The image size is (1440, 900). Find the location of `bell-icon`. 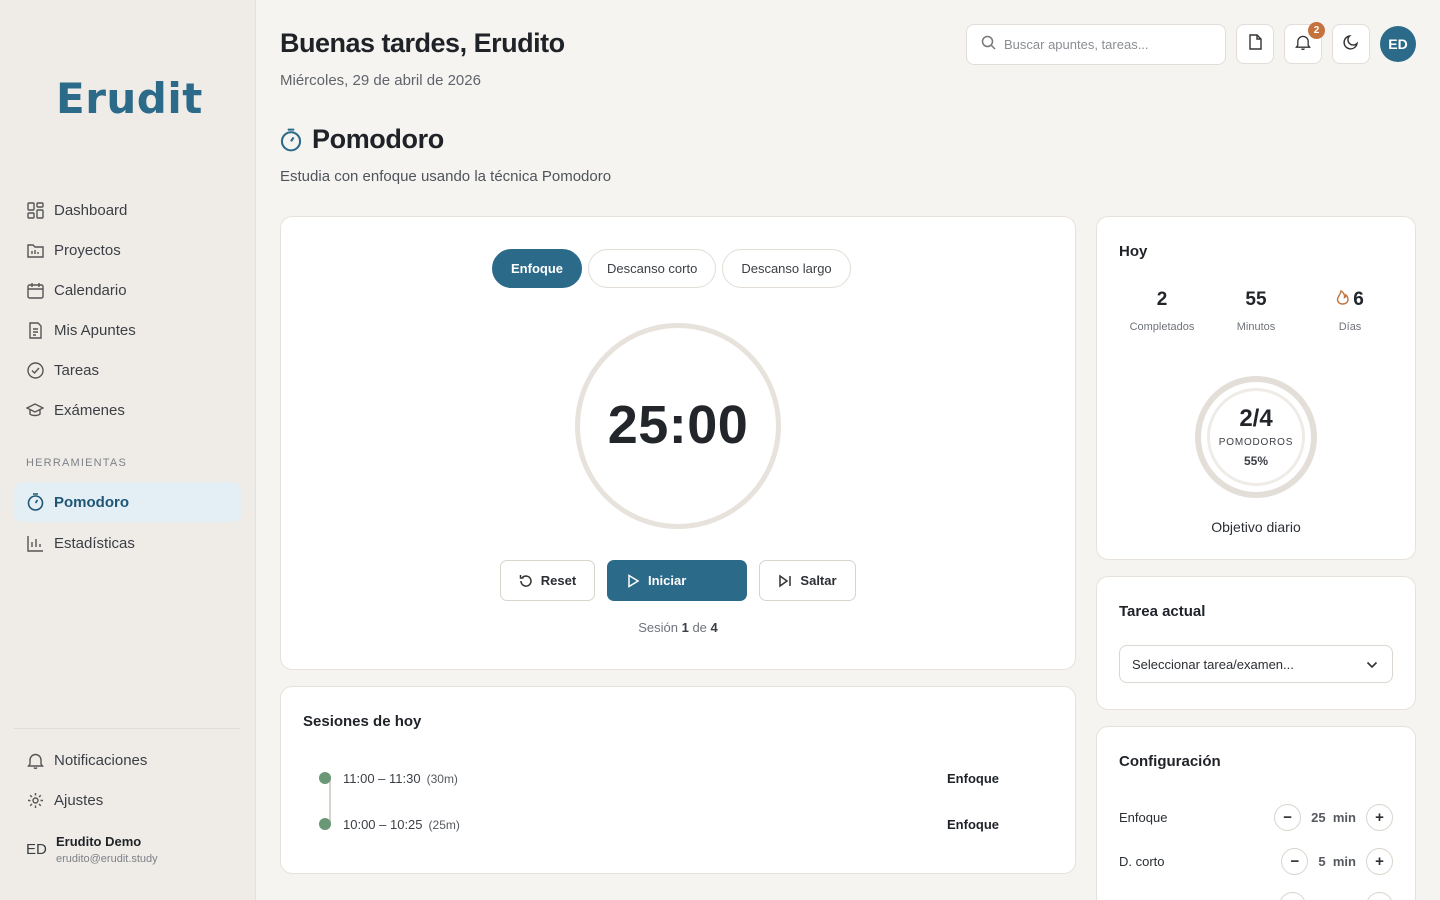

bell-icon is located at coordinates (35, 760).